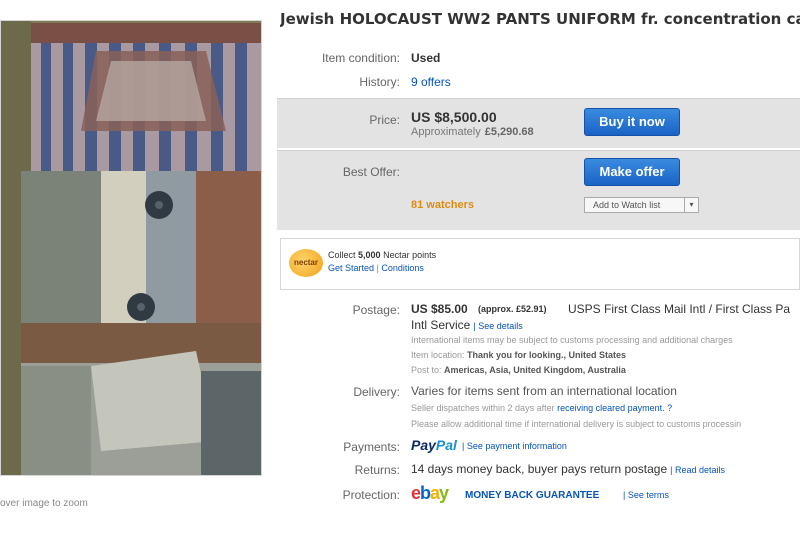 The image size is (800, 534). I want to click on protection-label: Protection:, so click(371, 495).